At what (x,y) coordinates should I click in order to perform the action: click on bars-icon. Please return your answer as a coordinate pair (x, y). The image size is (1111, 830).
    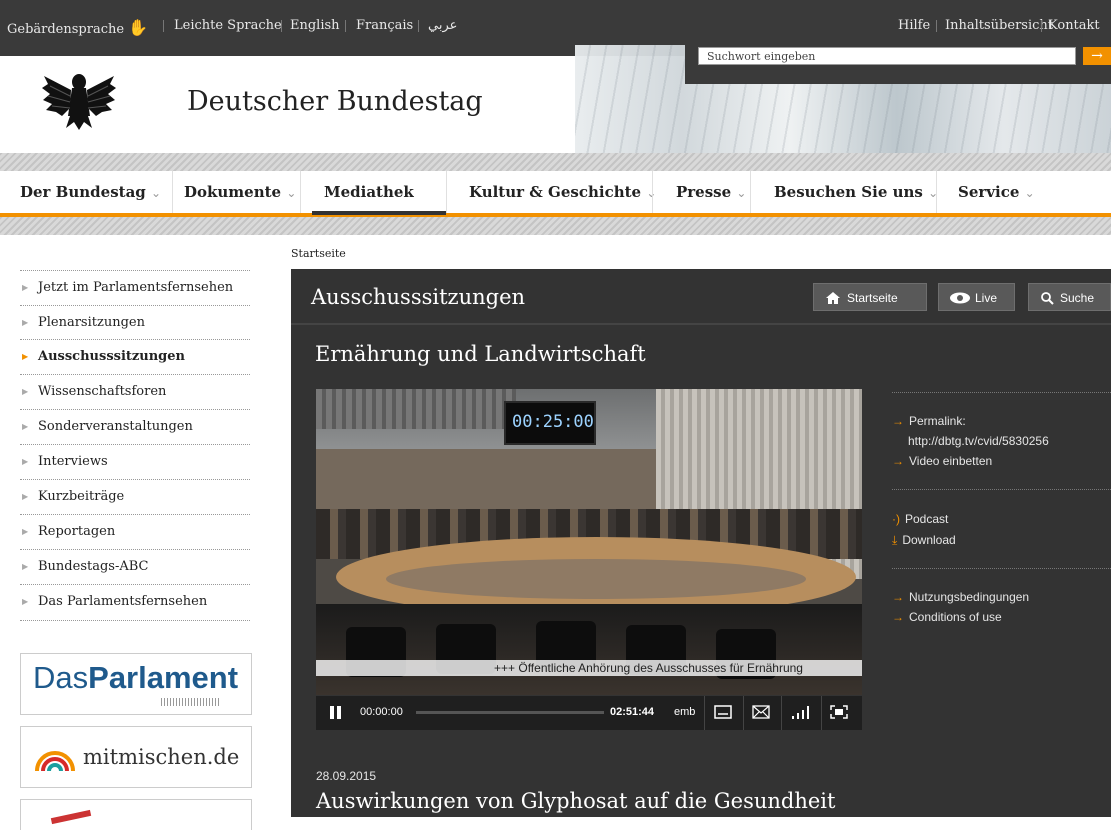
    Looking at the image, I should click on (802, 712).